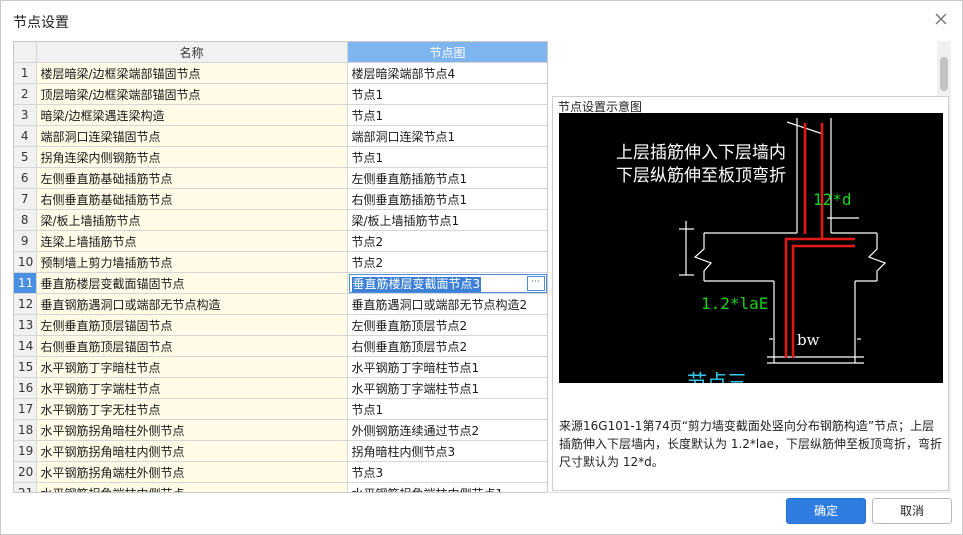 This screenshot has height=535, width=963. Describe the element at coordinates (481, 20) in the screenshot. I see `title-bar: 节点设置` at that location.